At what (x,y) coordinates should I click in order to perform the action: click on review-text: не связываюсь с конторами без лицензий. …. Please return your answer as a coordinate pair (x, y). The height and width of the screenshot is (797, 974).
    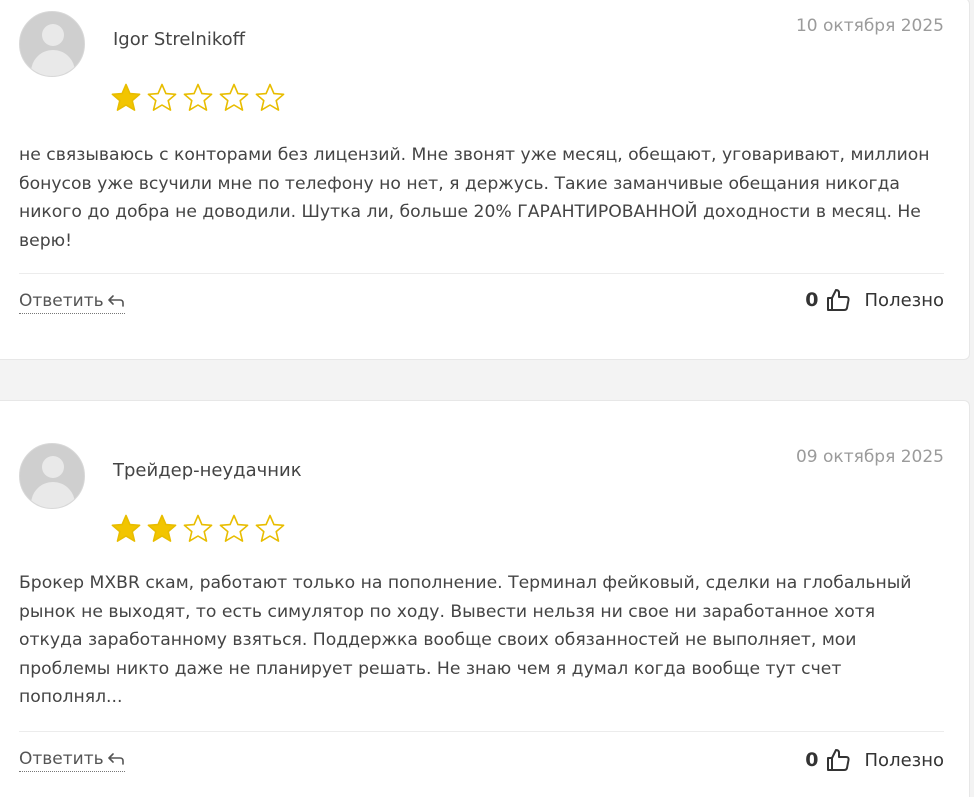
    Looking at the image, I should click on (474, 198).